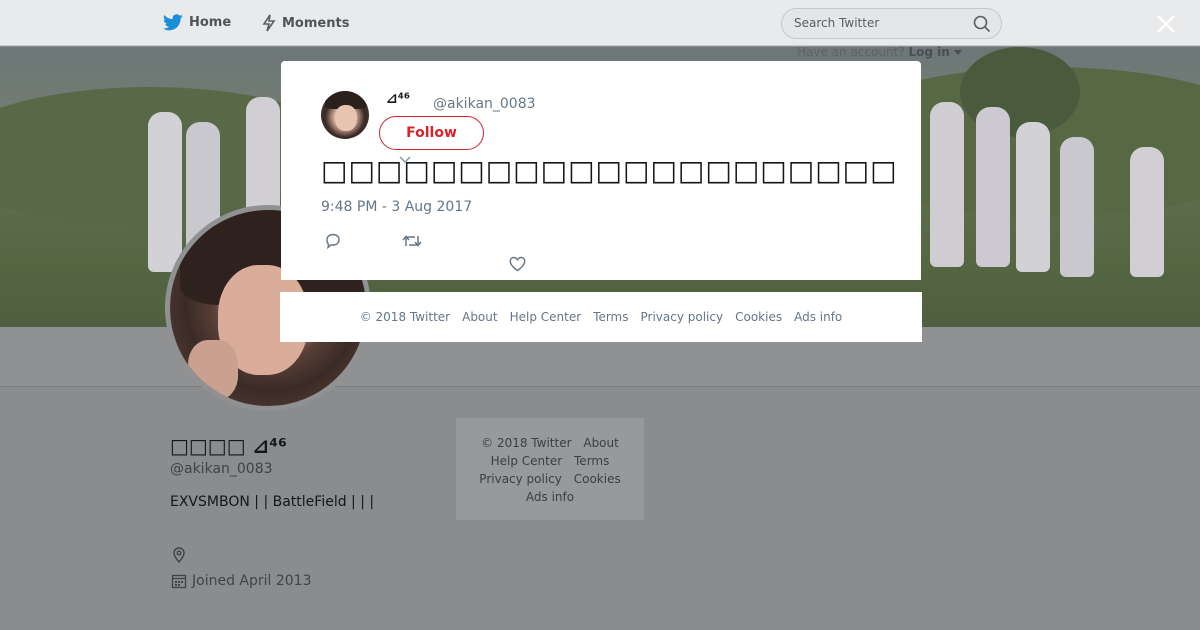 The height and width of the screenshot is (630, 1200). What do you see at coordinates (597, 479) in the screenshot?
I see `side-footer-cookies: Cookies` at bounding box center [597, 479].